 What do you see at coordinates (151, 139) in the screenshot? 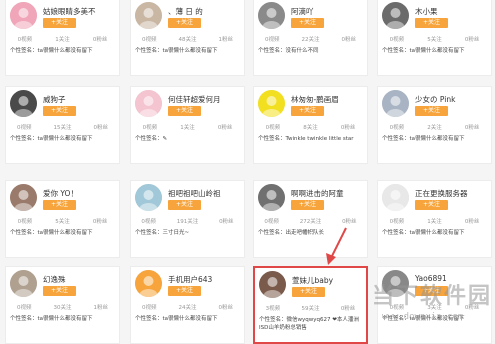
I see `signature: 个性签名：✎` at bounding box center [151, 139].